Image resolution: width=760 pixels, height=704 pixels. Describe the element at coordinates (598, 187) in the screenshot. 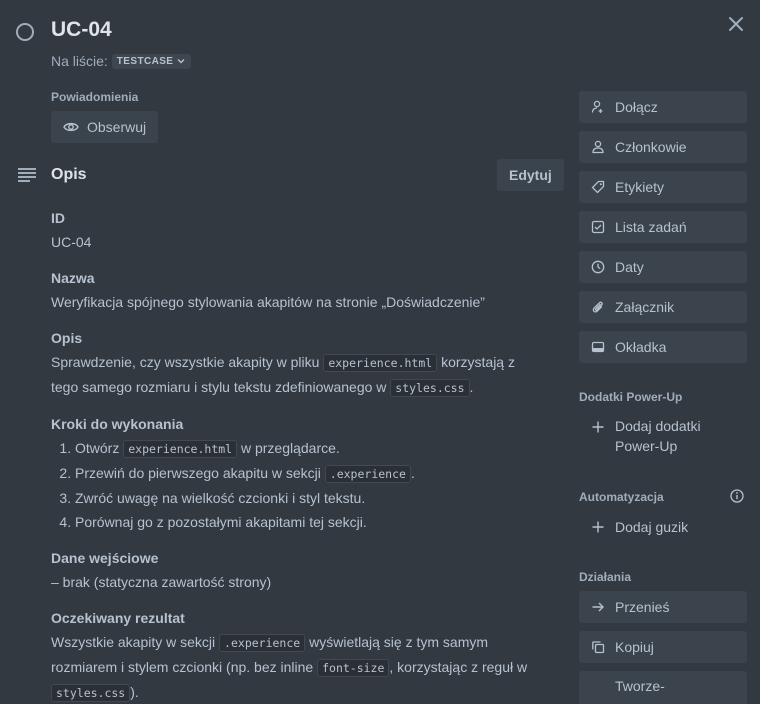

I see `label-icon` at that location.